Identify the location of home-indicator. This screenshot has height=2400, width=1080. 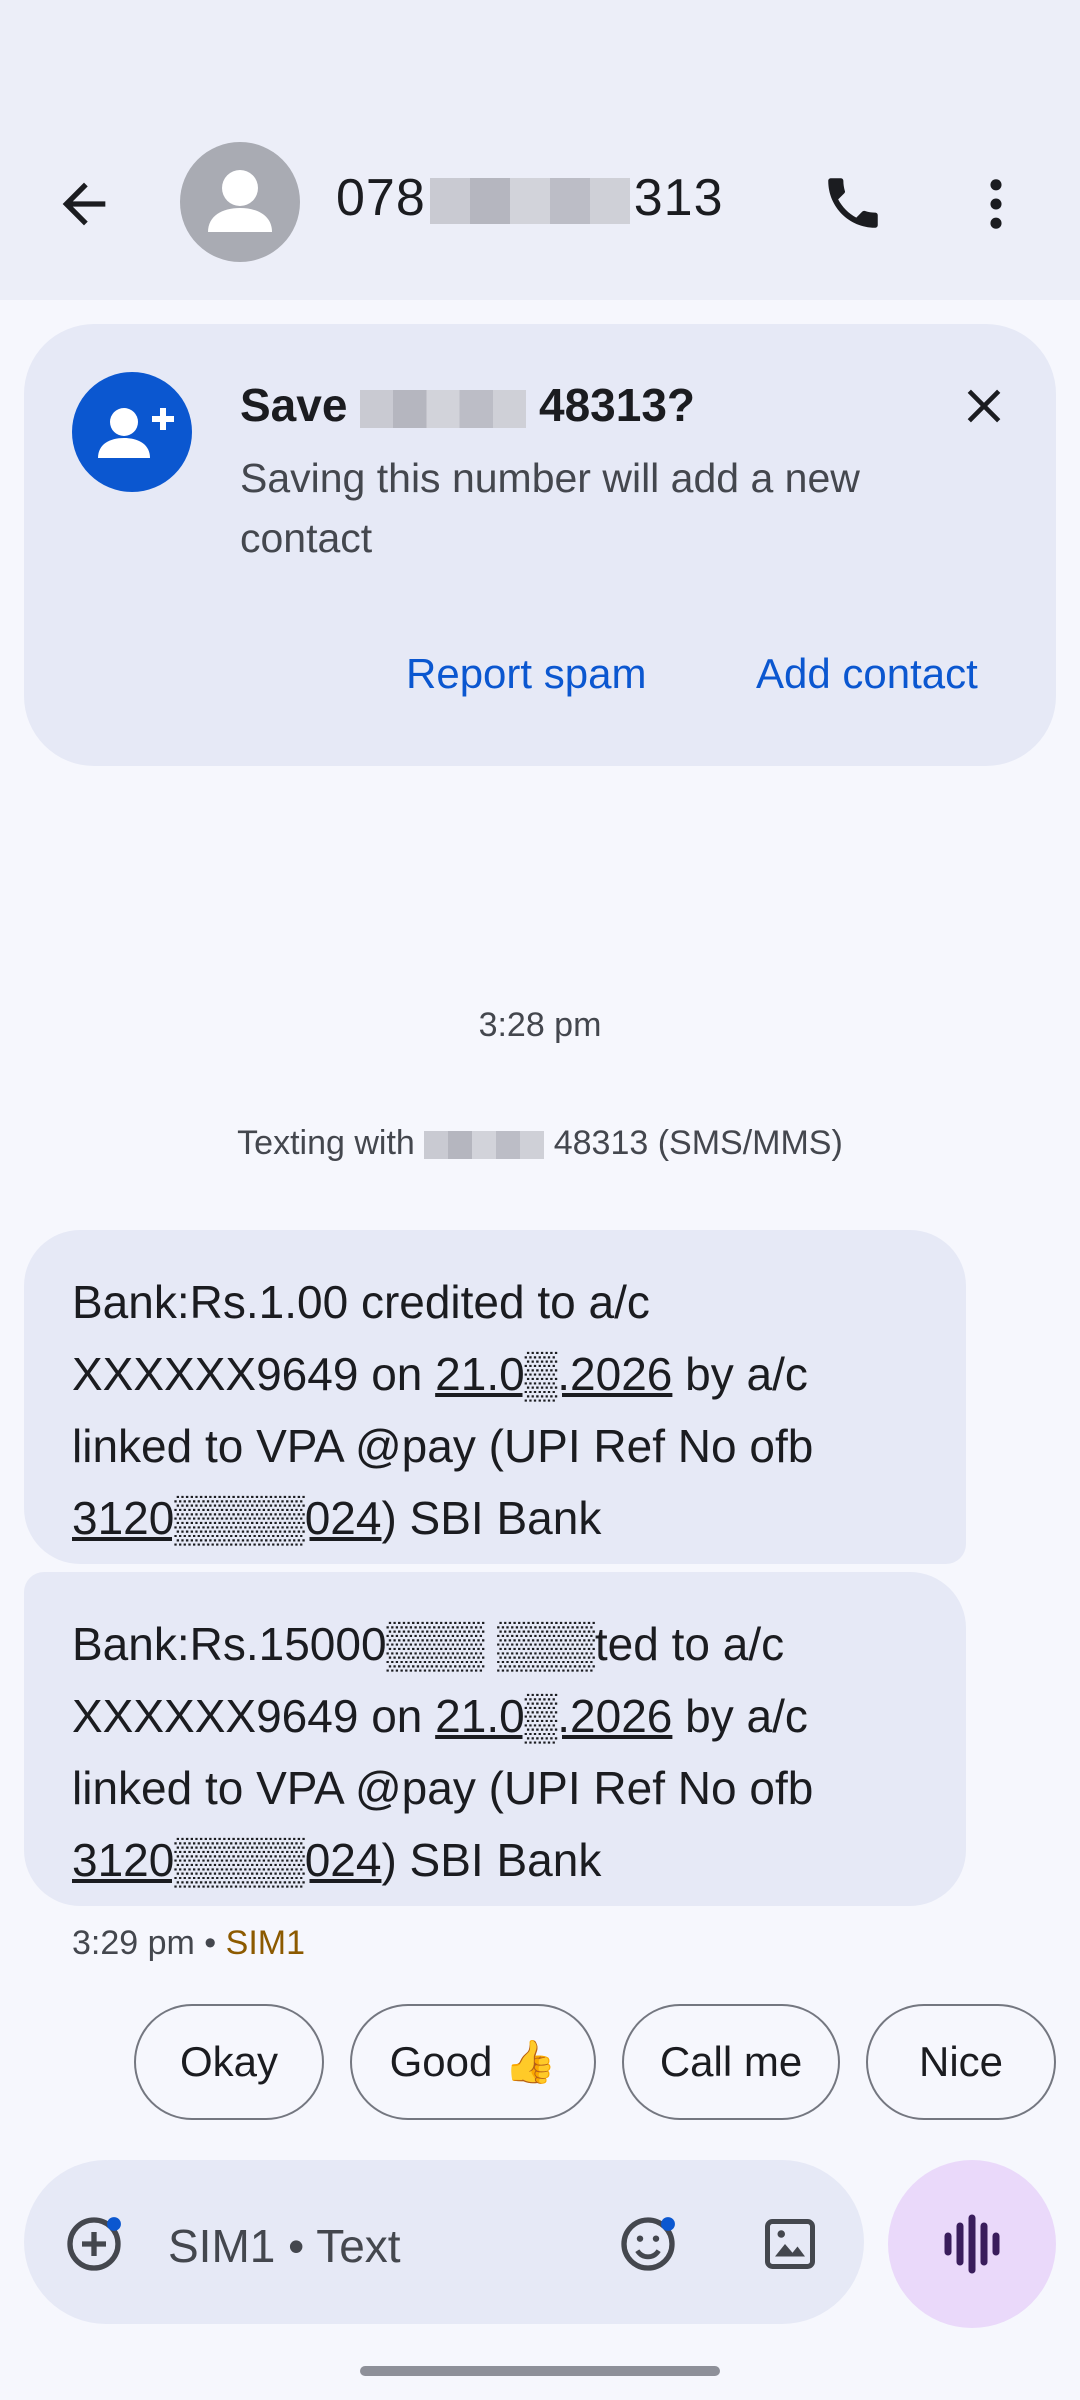
(540, 2371).